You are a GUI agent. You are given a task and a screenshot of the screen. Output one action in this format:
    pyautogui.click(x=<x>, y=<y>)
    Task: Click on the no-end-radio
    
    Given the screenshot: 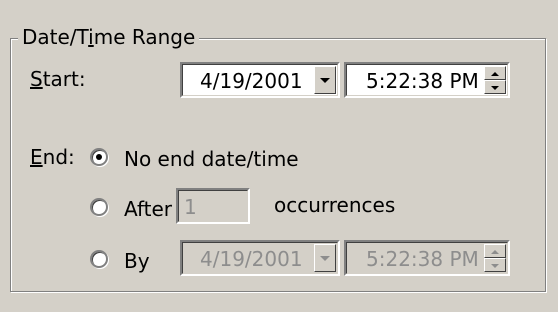 What is the action you would take?
    pyautogui.click(x=99, y=157)
    